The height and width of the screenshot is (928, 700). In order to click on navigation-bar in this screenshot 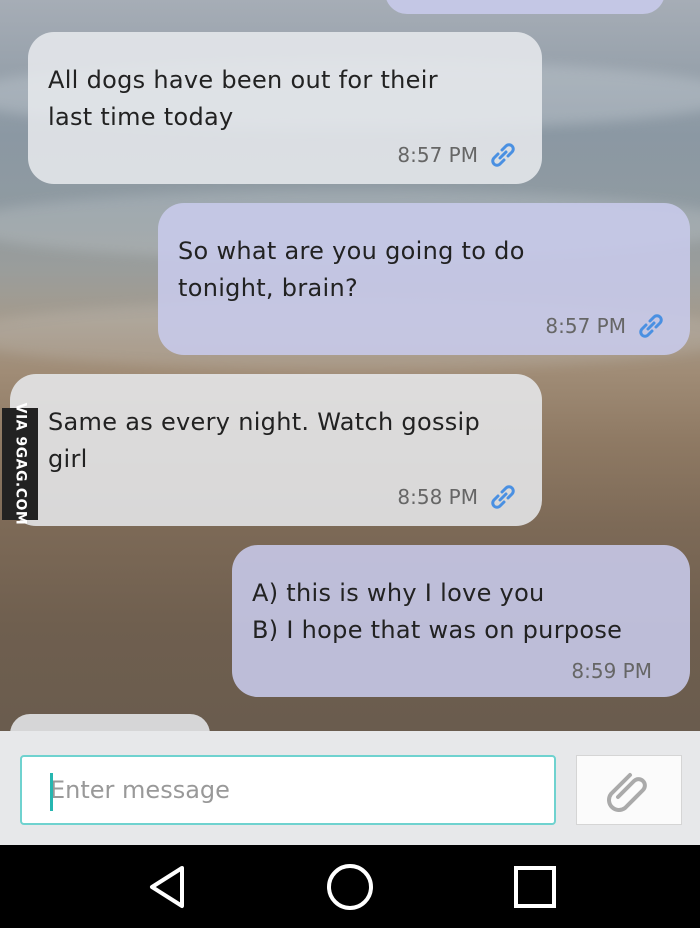, I will do `click(350, 886)`.